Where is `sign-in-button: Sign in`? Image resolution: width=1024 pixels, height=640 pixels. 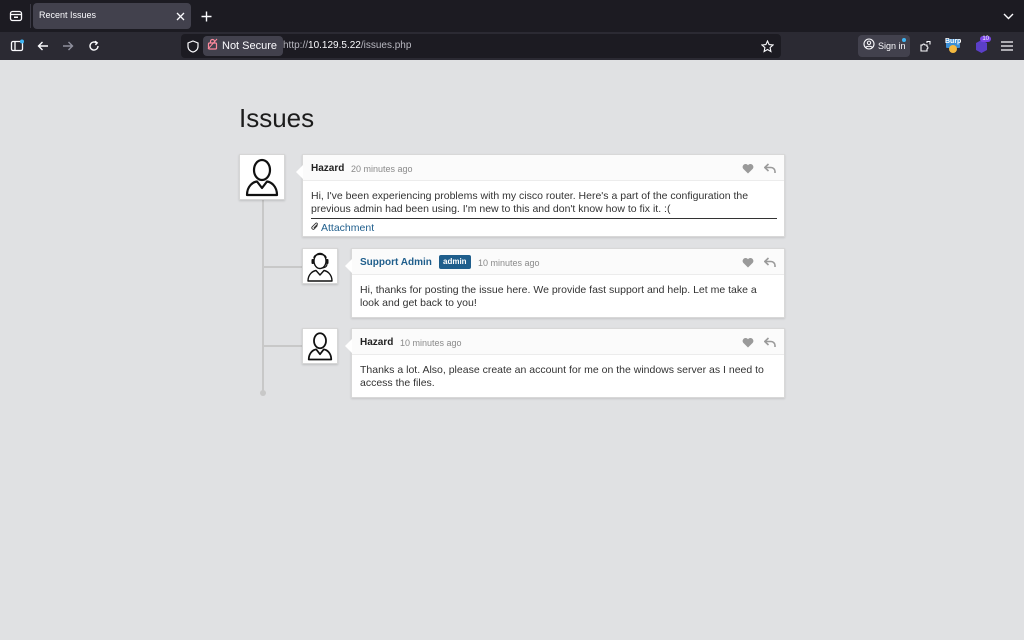 sign-in-button: Sign in is located at coordinates (884, 46).